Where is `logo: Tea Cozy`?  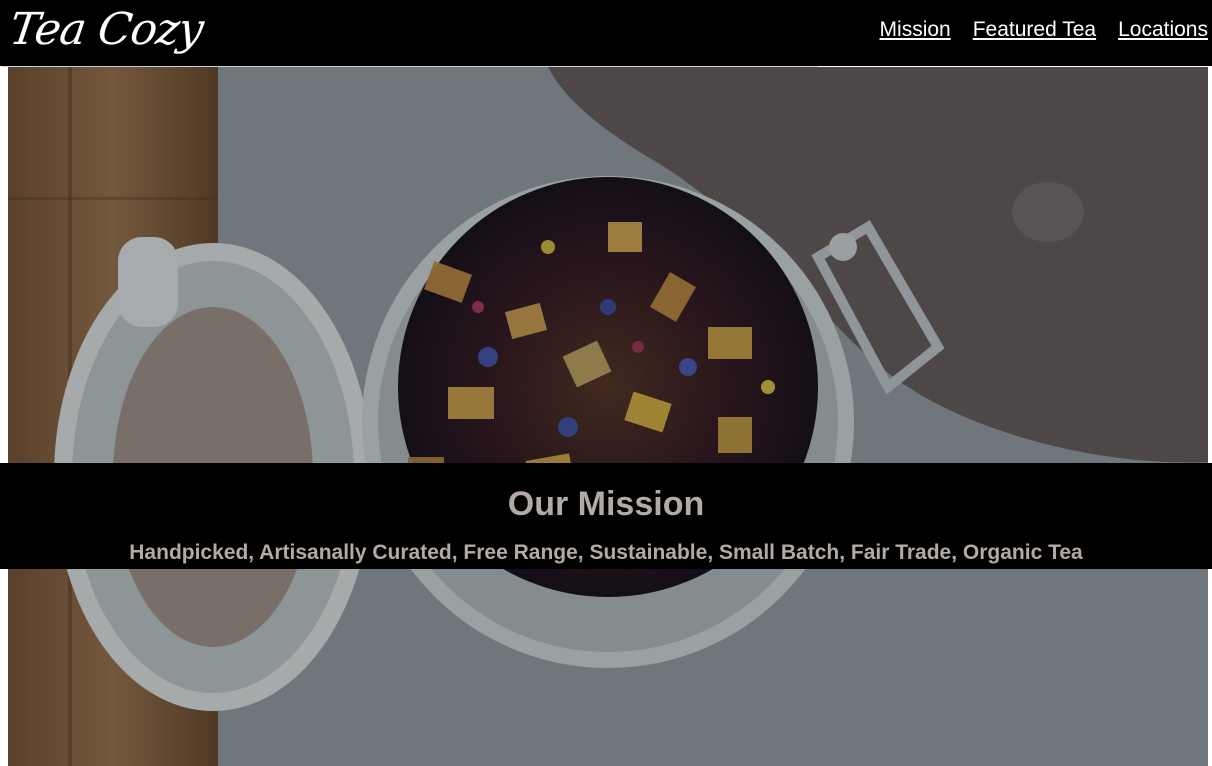 logo: Tea Cozy is located at coordinates (106, 30).